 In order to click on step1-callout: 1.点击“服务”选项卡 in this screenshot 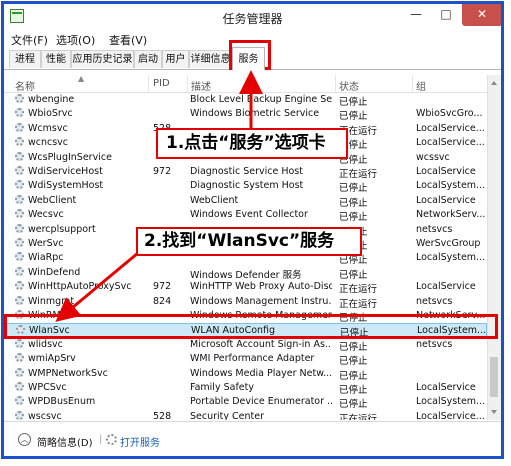, I will do `click(252, 143)`.